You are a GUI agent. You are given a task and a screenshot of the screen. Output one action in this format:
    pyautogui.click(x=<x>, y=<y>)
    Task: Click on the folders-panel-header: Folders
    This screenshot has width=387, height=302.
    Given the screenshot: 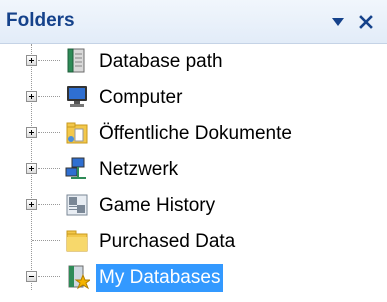 What is the action you would take?
    pyautogui.click(x=193, y=22)
    